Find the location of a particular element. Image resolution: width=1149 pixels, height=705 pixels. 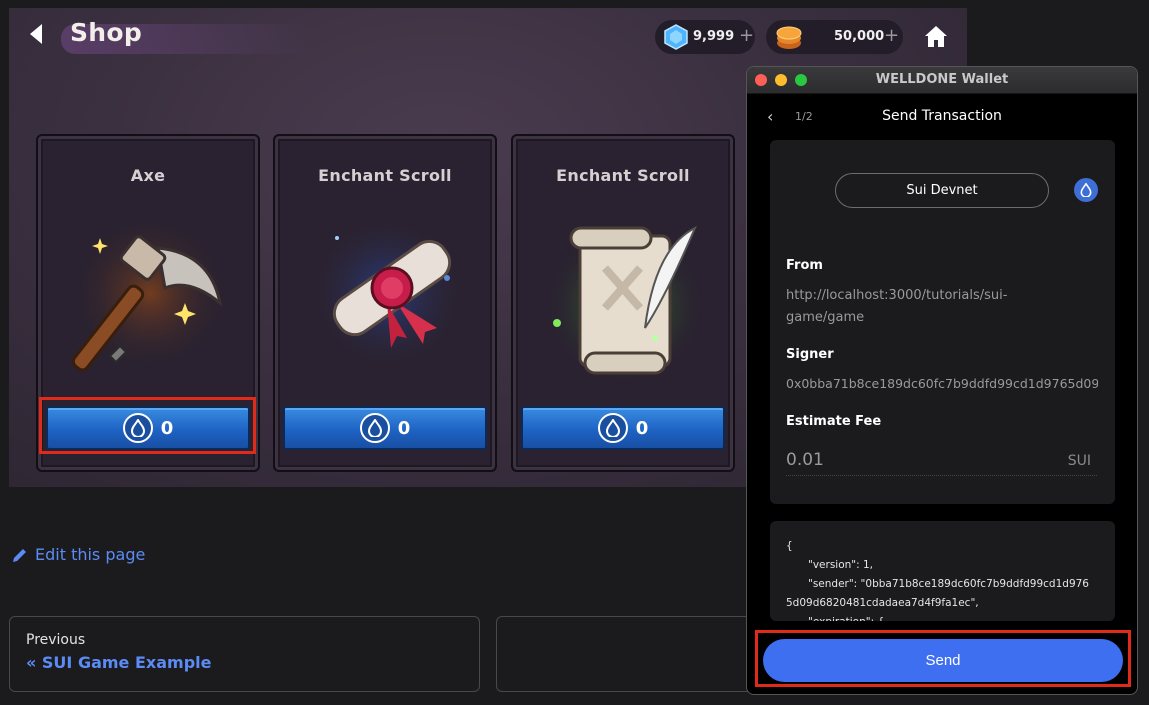

home-icon is located at coordinates (936, 36).